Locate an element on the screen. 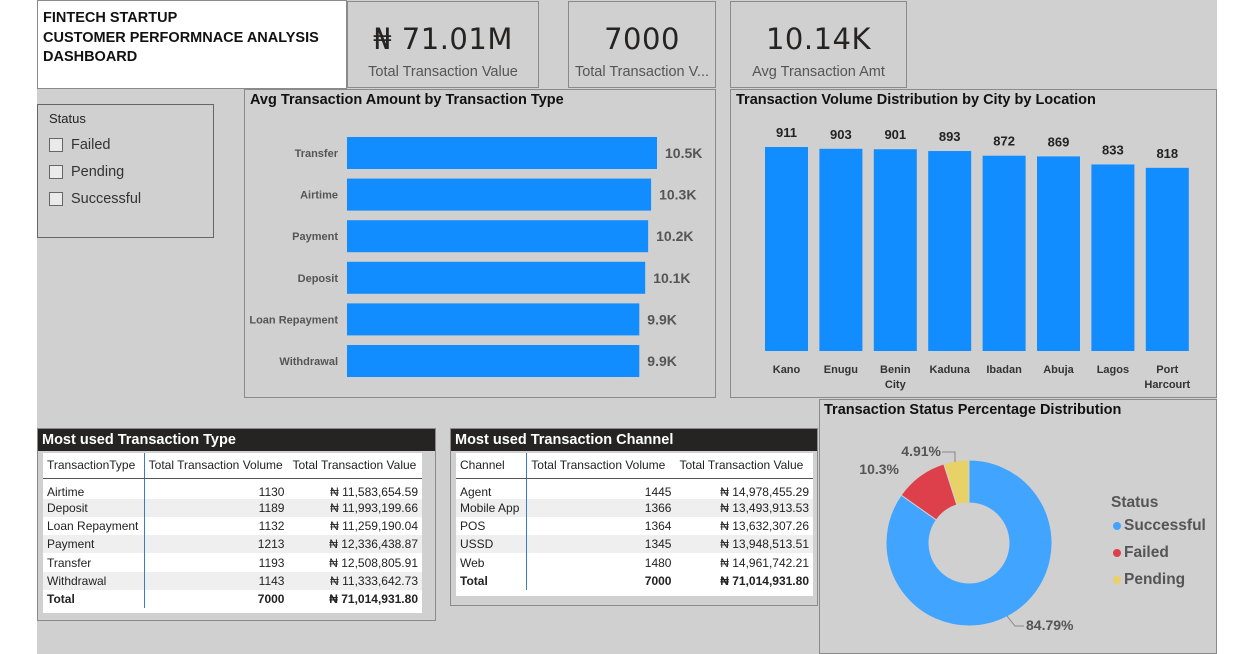 The width and height of the screenshot is (1248, 654). total-row: Total 7000 ₦ 71,014,931.80 is located at coordinates (232, 599).